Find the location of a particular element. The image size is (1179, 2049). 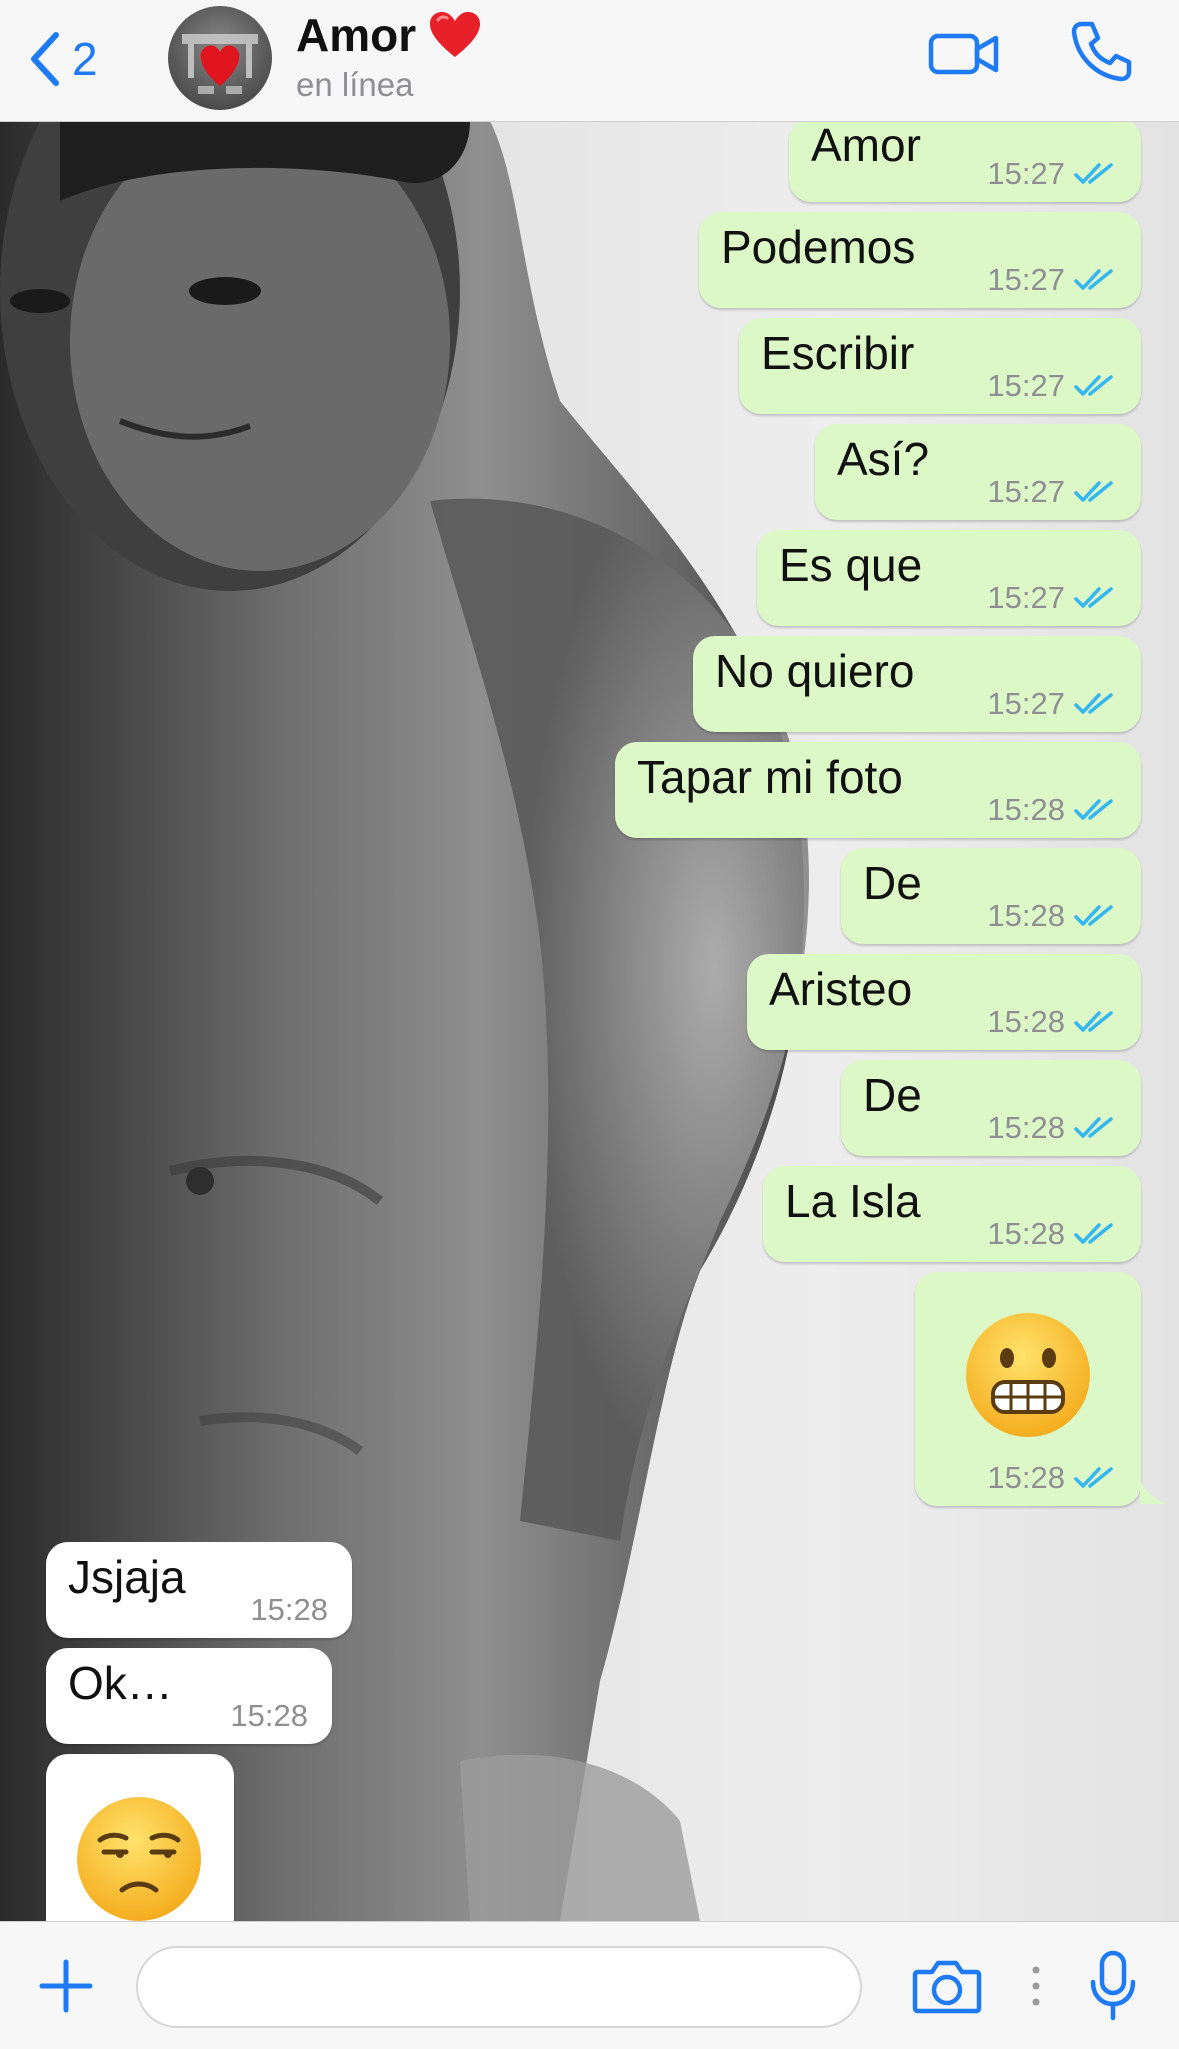

composer-bar is located at coordinates (589, 1985).